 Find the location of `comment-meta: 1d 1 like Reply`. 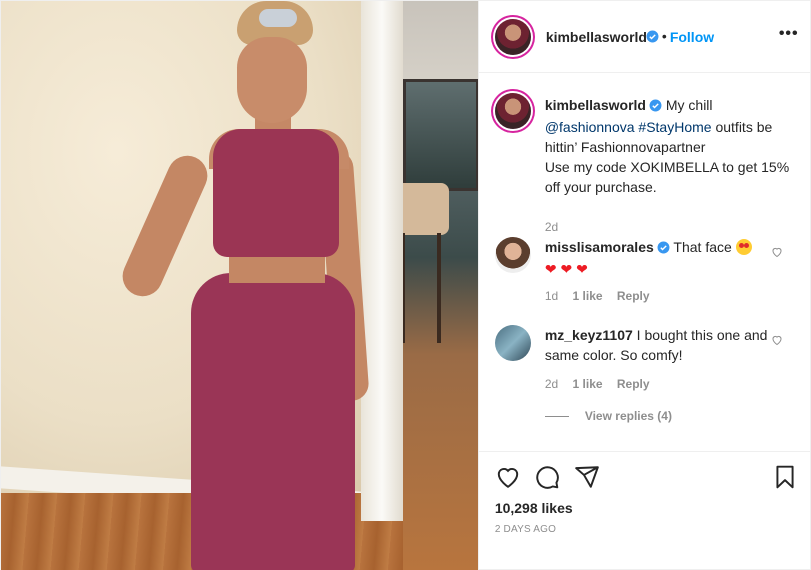

comment-meta: 1d 1 like Reply is located at coordinates (603, 296).